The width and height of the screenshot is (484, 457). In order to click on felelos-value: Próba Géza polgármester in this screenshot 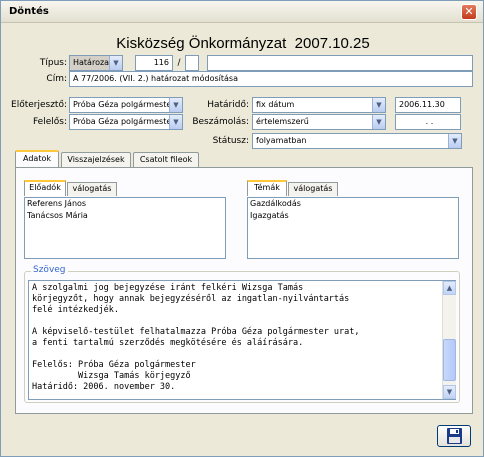, I will do `click(124, 121)`.